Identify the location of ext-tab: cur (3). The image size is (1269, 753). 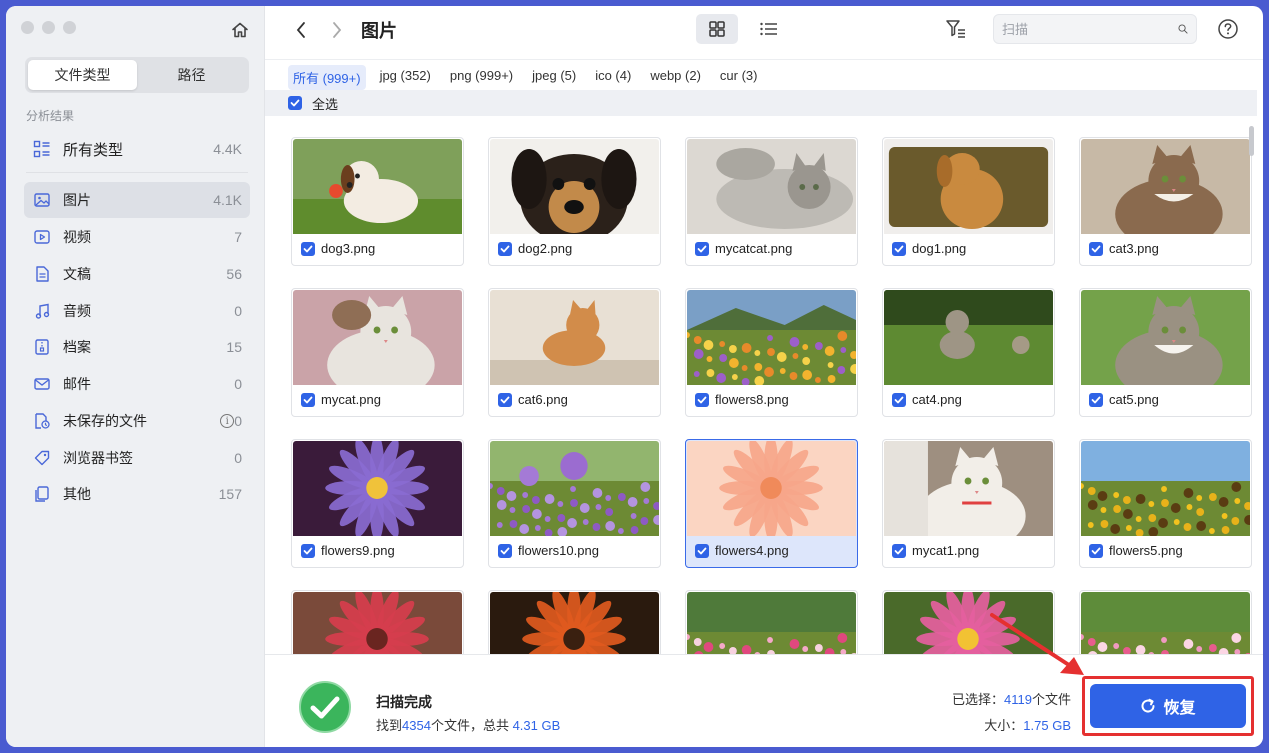
(739, 77).